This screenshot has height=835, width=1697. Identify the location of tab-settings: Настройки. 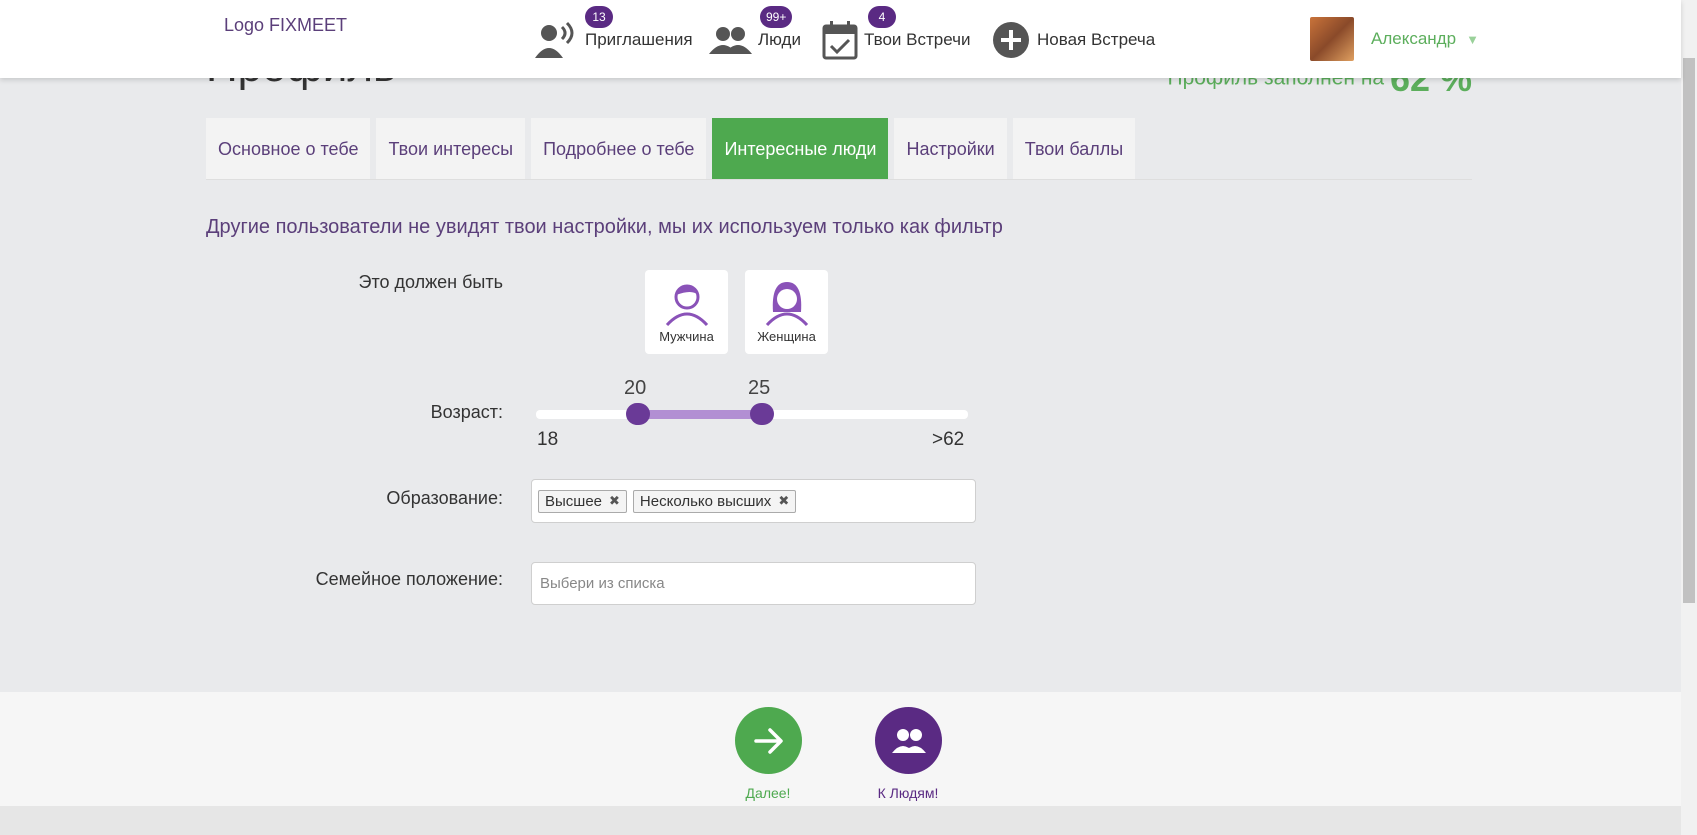
(950, 149).